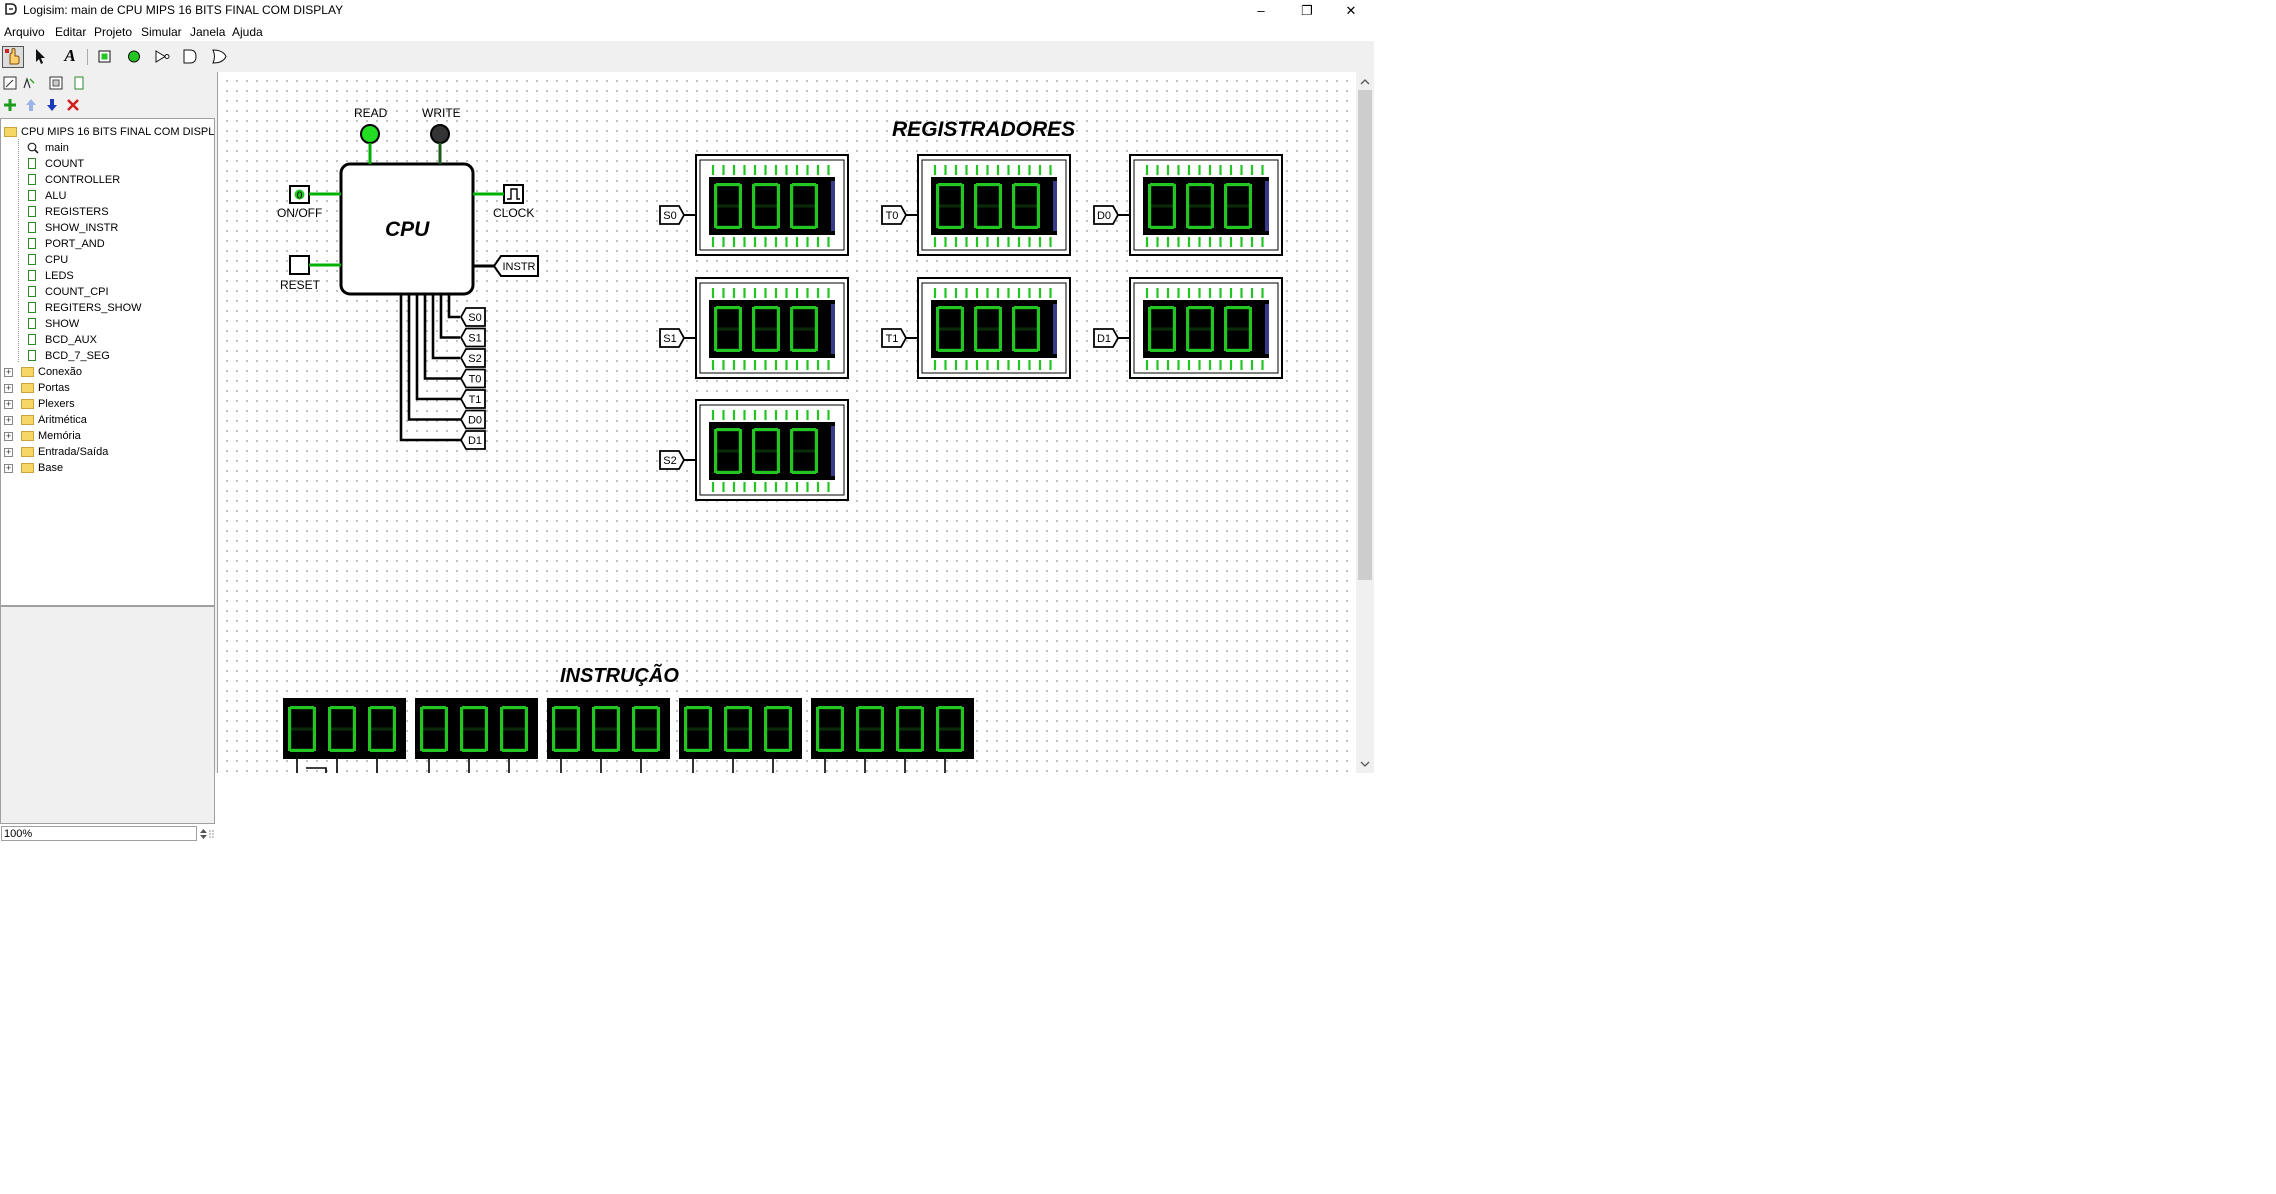 The image size is (2276, 1194). What do you see at coordinates (107, 468) in the screenshot?
I see `tree-library-6: + Base` at bounding box center [107, 468].